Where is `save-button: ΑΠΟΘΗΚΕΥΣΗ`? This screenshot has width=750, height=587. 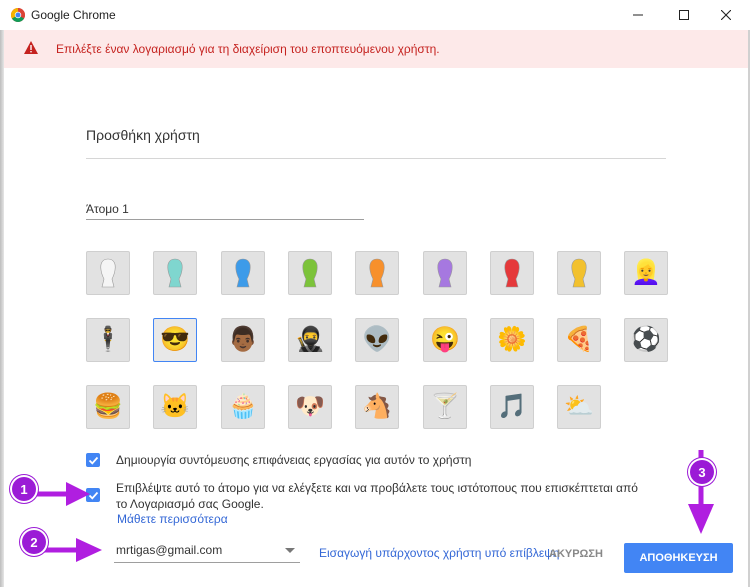
save-button: ΑΠΟΘΗΚΕΥΣΗ is located at coordinates (678, 558).